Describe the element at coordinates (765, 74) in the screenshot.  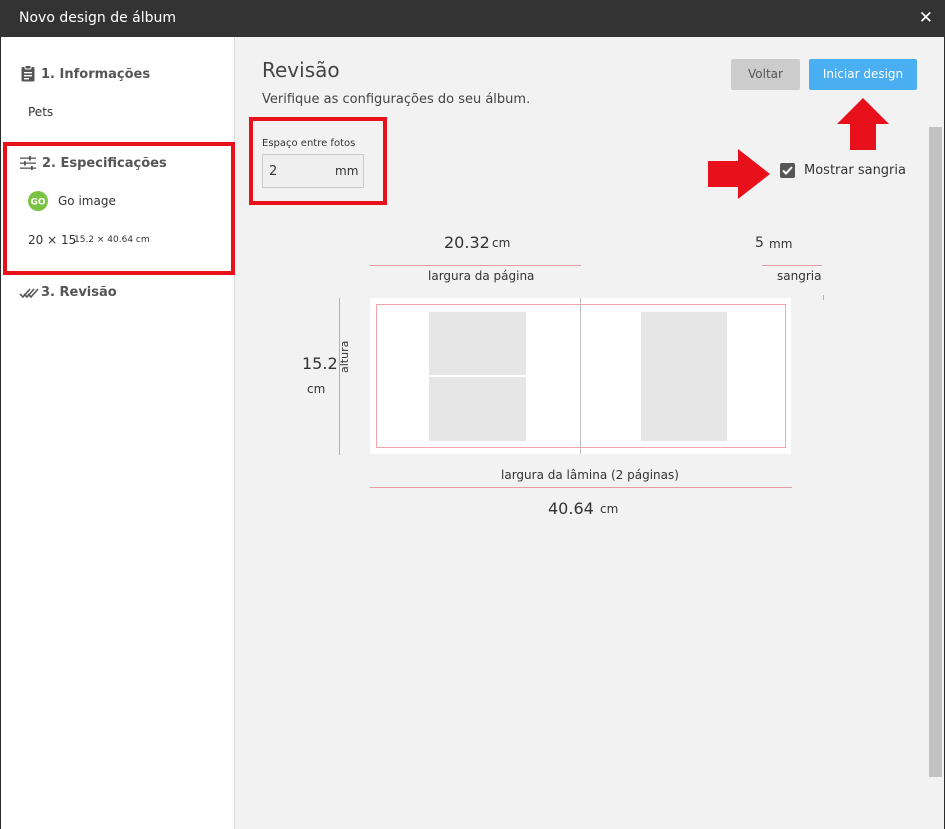
I see `back-button: Voltar` at that location.